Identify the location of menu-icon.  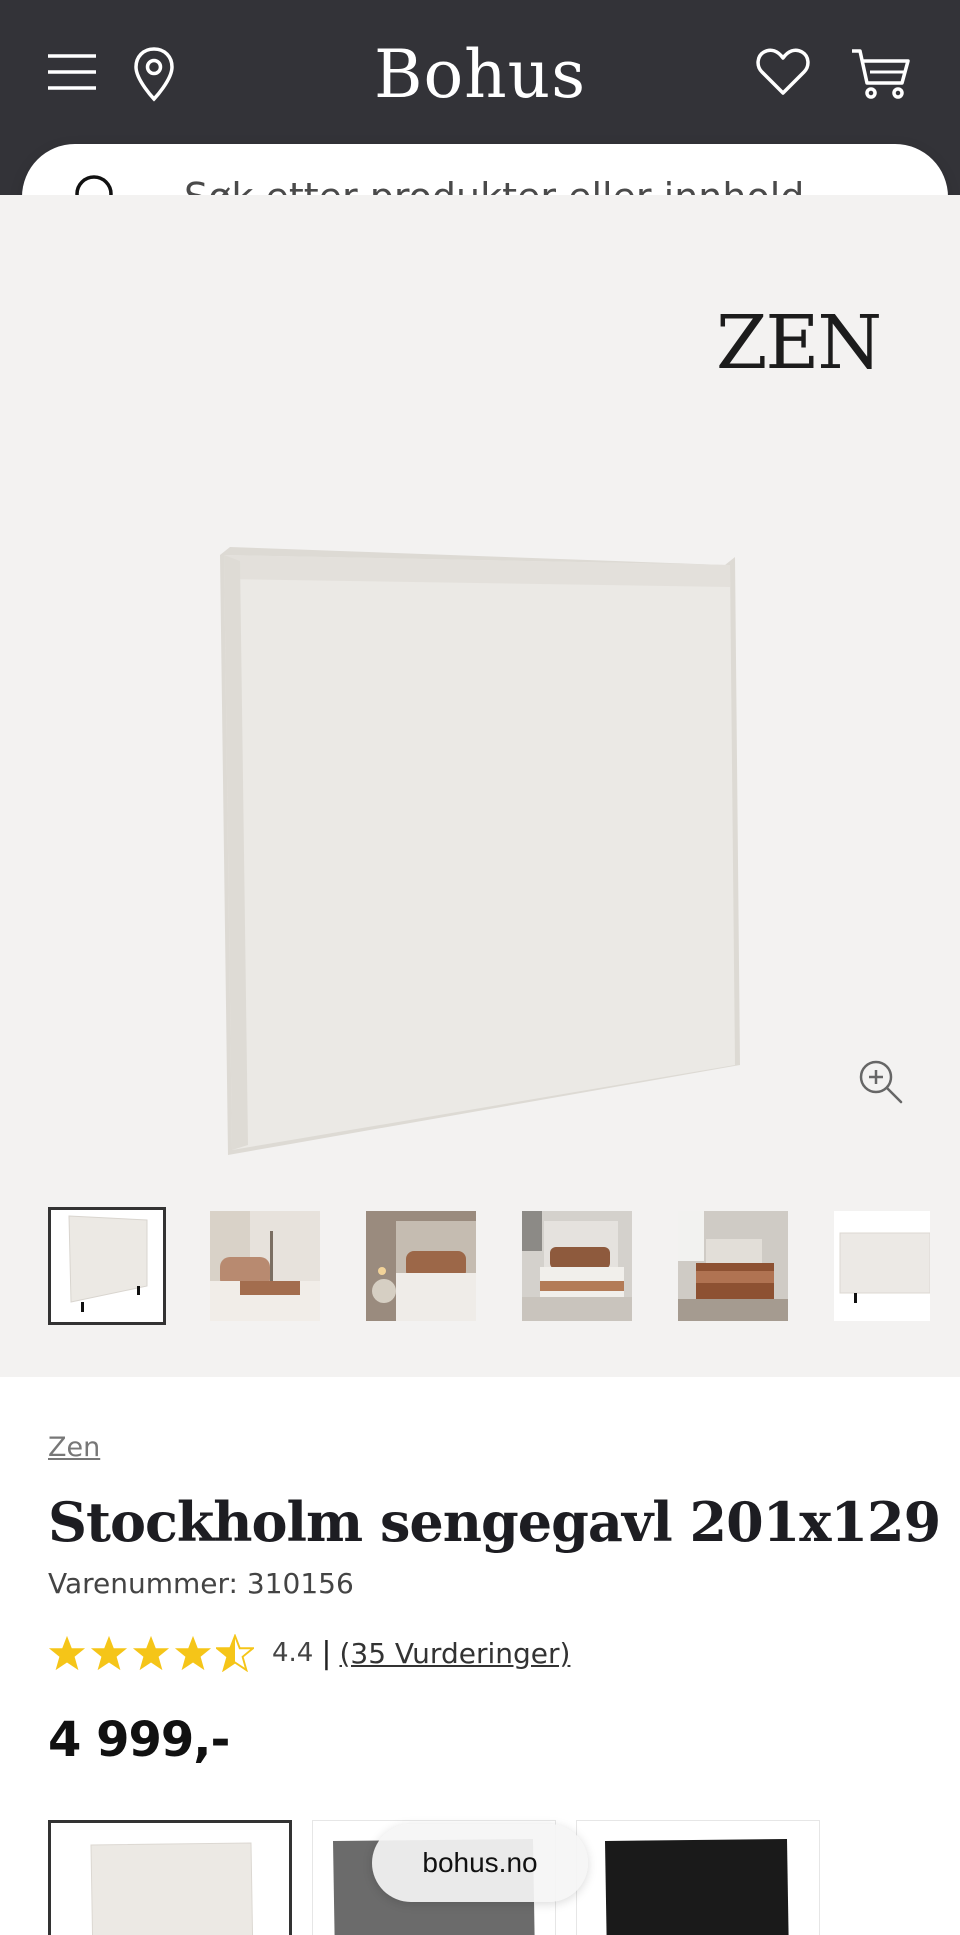
(72, 72).